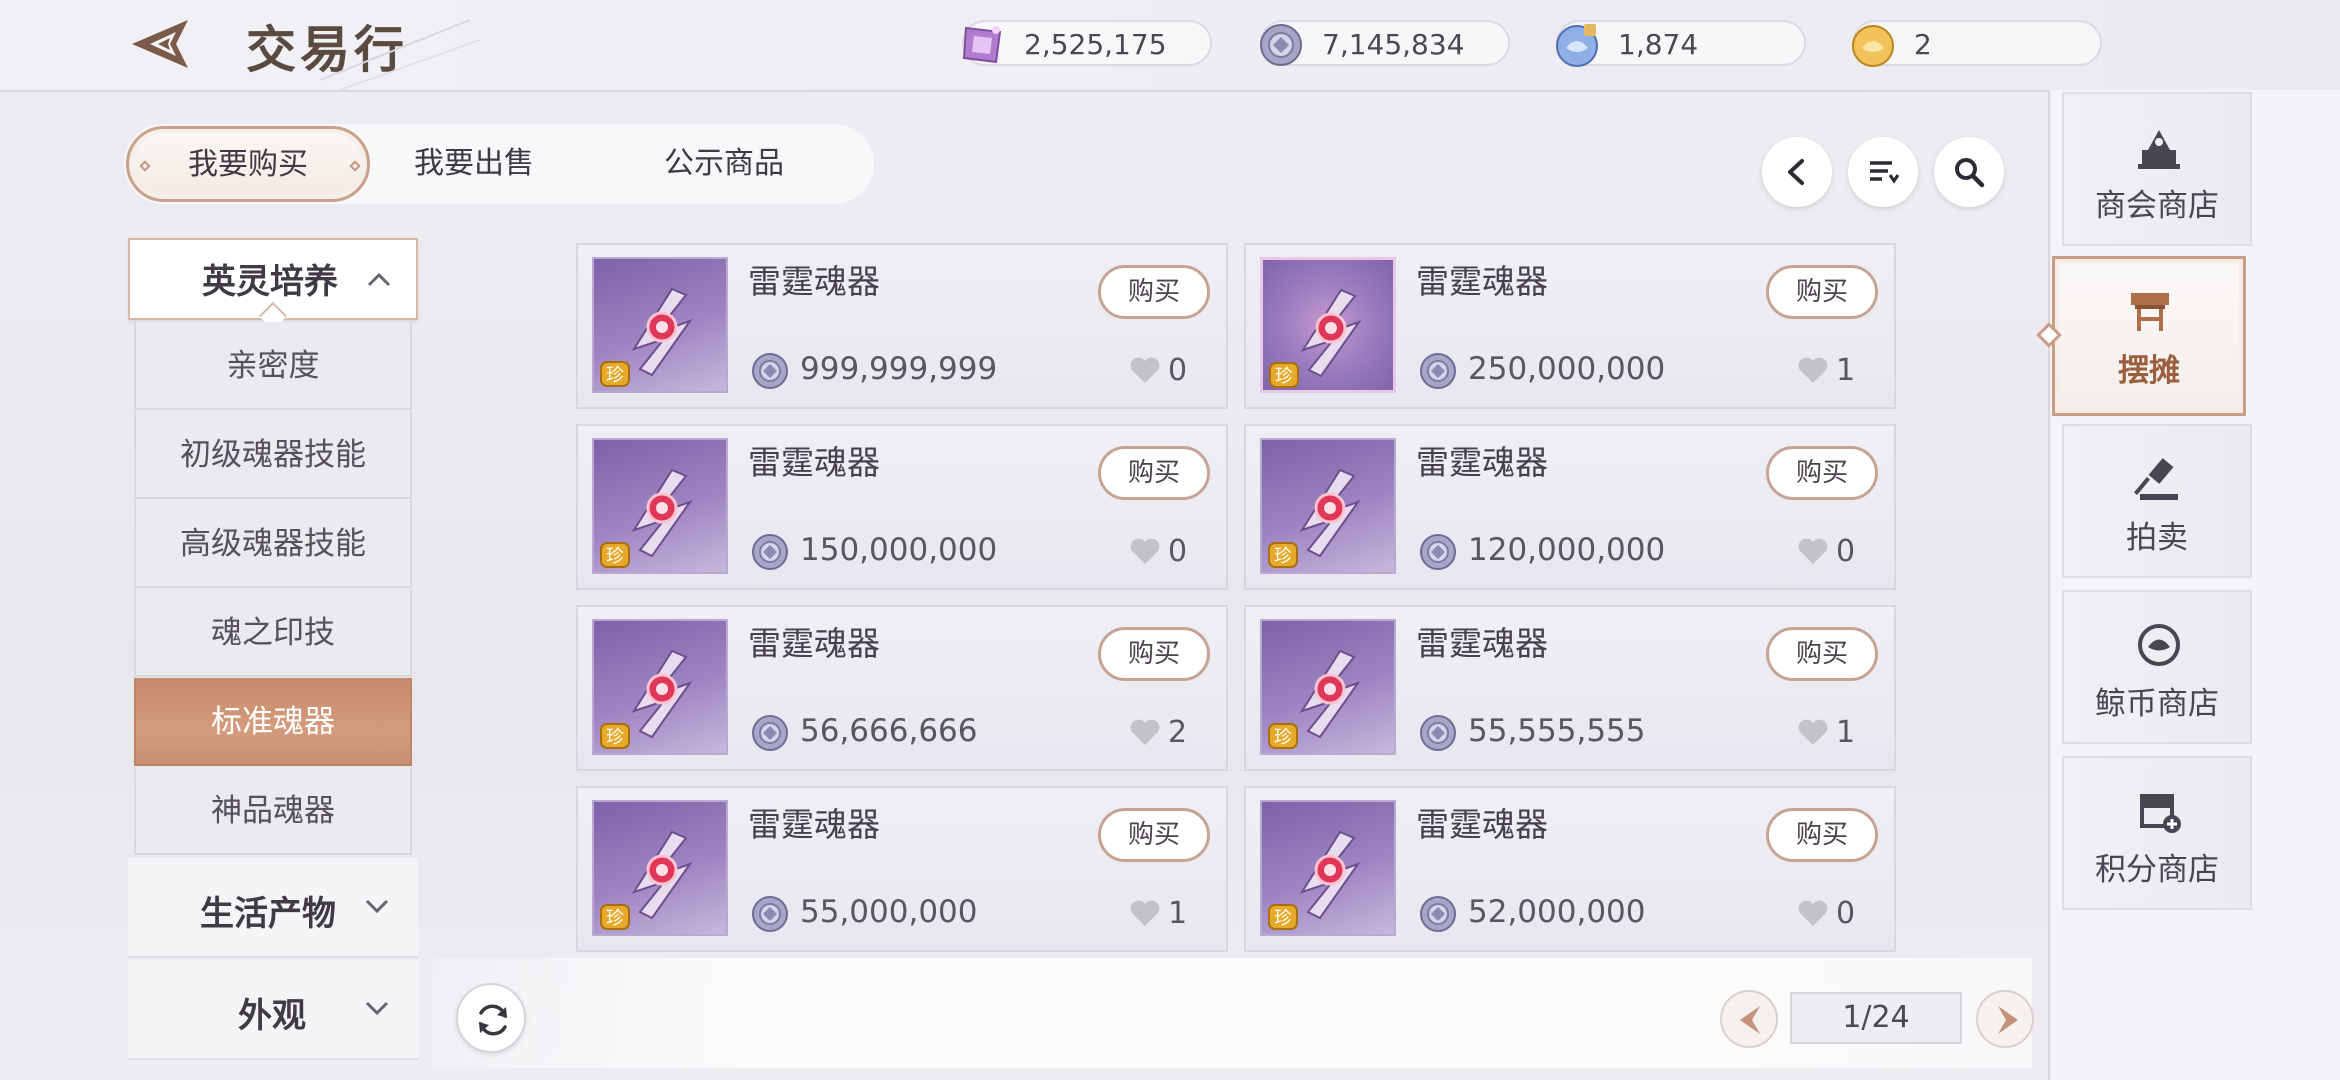  I want to click on nav-points-shop: 积分商店, so click(2157, 833).